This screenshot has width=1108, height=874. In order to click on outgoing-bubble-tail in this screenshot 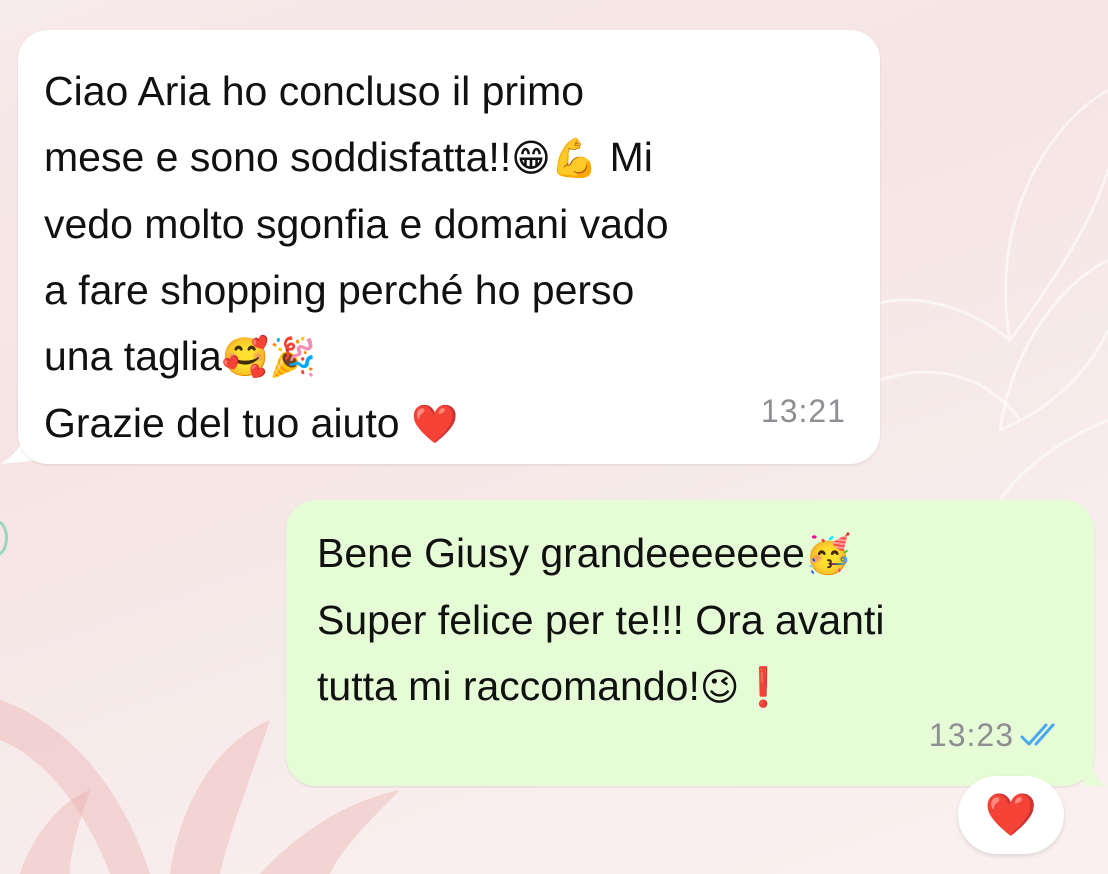, I will do `click(1096, 766)`.